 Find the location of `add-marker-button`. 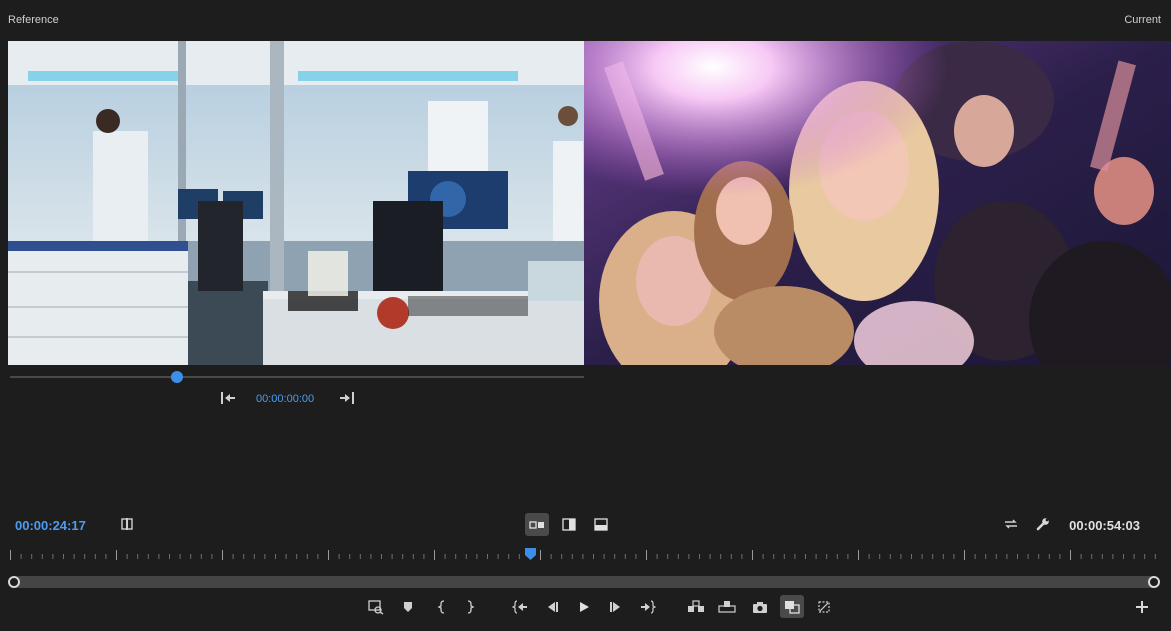

add-marker-button is located at coordinates (408, 607).